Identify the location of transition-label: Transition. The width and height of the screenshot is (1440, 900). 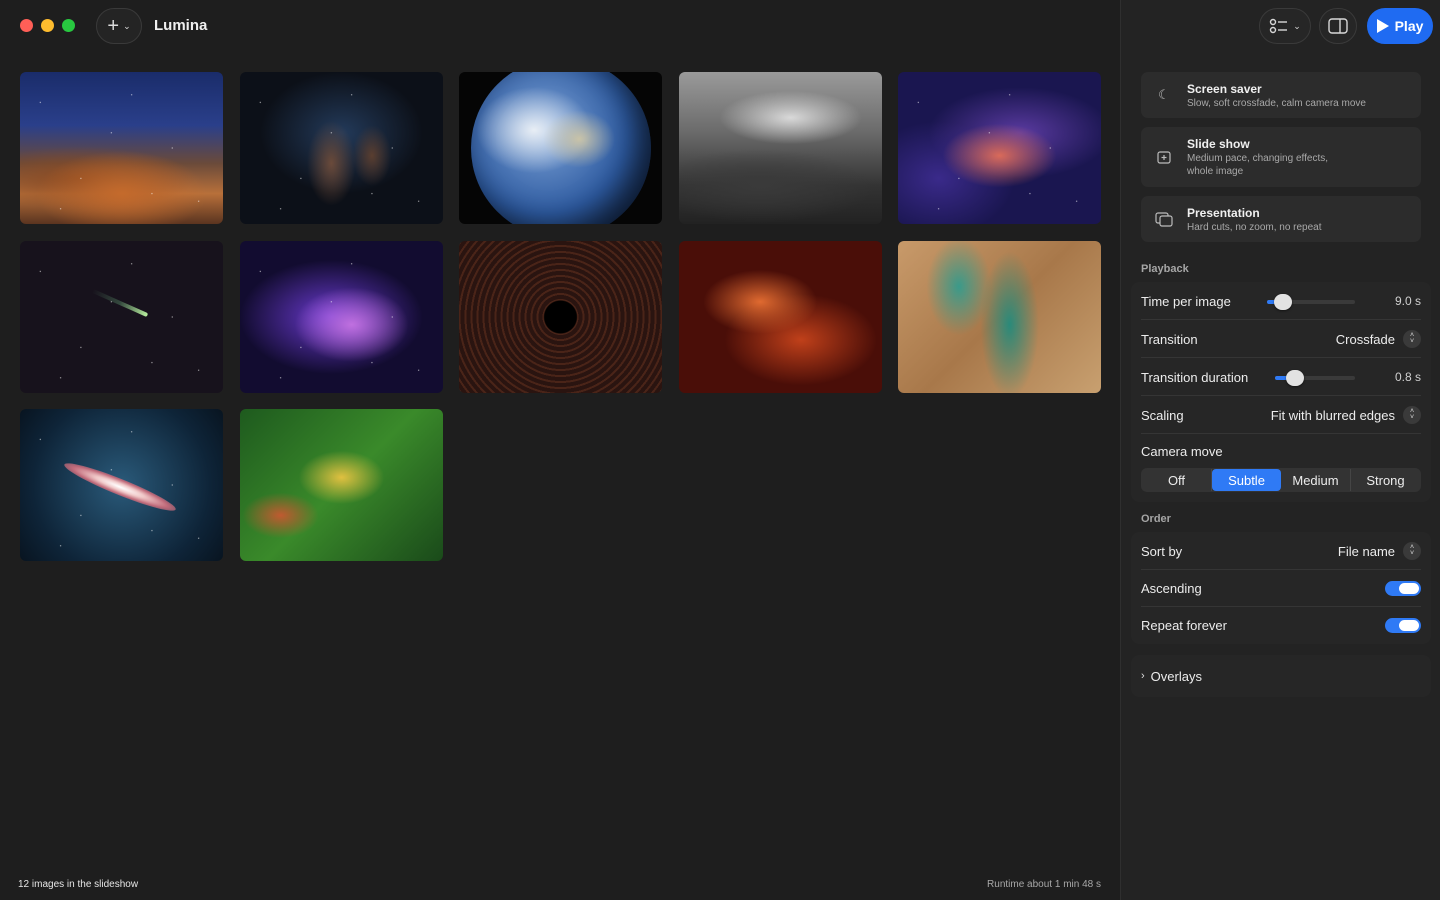
(1169, 339).